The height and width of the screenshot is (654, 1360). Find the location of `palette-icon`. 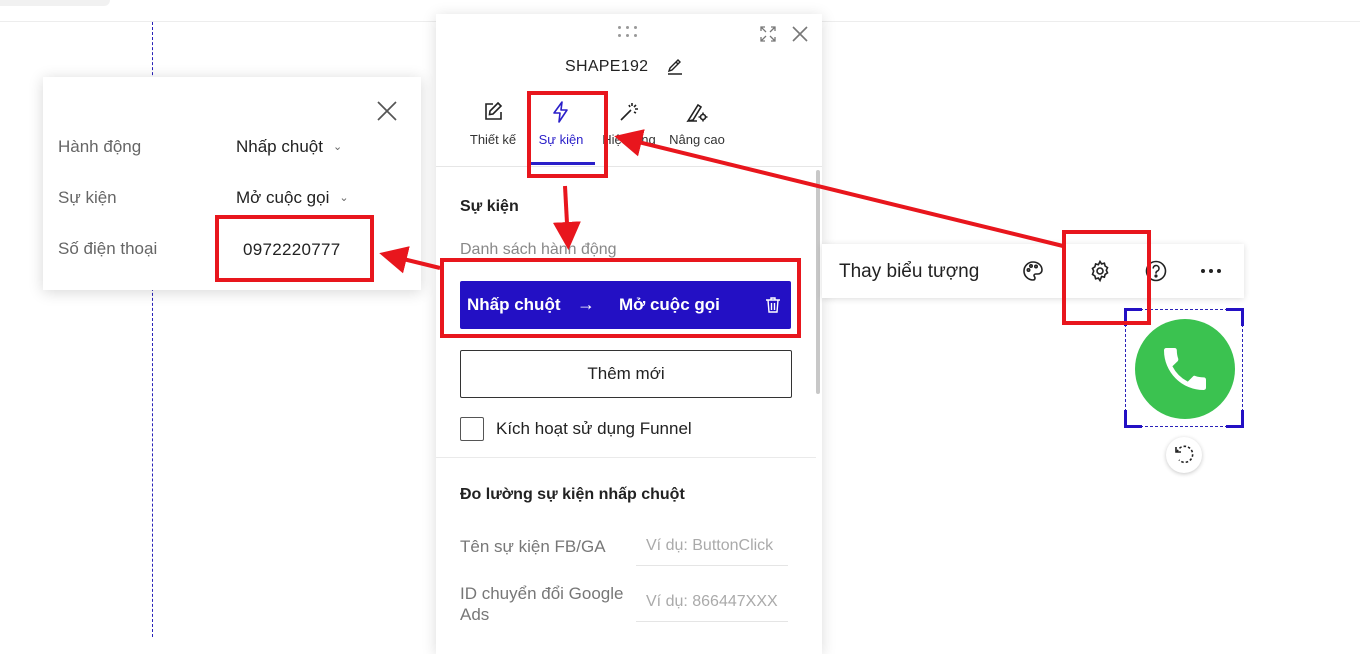

palette-icon is located at coordinates (1033, 271).